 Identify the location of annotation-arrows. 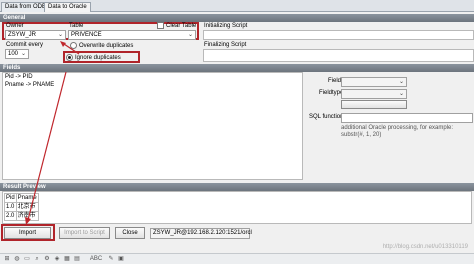
(52, 133).